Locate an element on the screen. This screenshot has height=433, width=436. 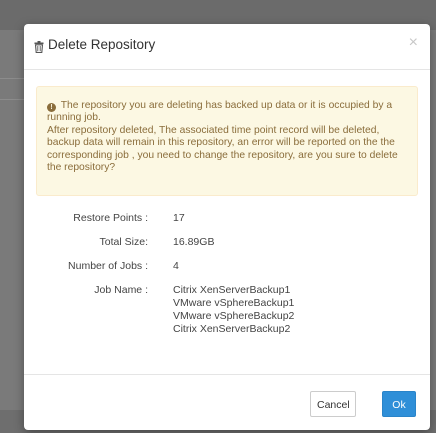
total-size-label: Total Size: is located at coordinates (123, 242).